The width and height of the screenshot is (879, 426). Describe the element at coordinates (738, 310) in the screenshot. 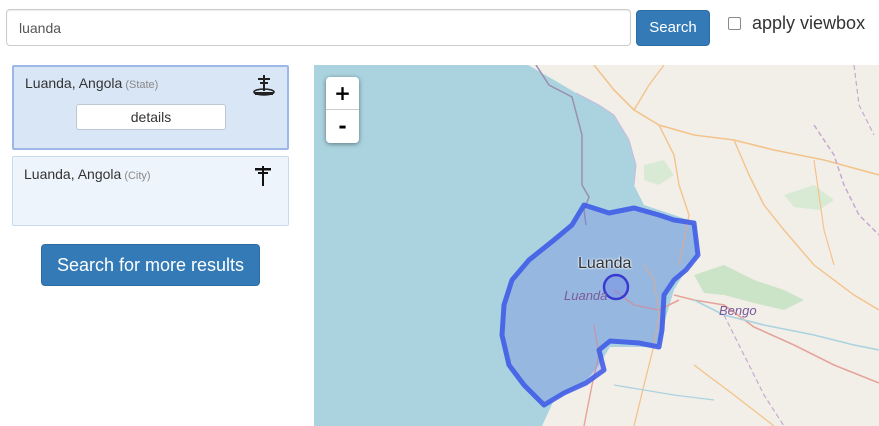

I see `map-label-bengo: Bengo` at that location.